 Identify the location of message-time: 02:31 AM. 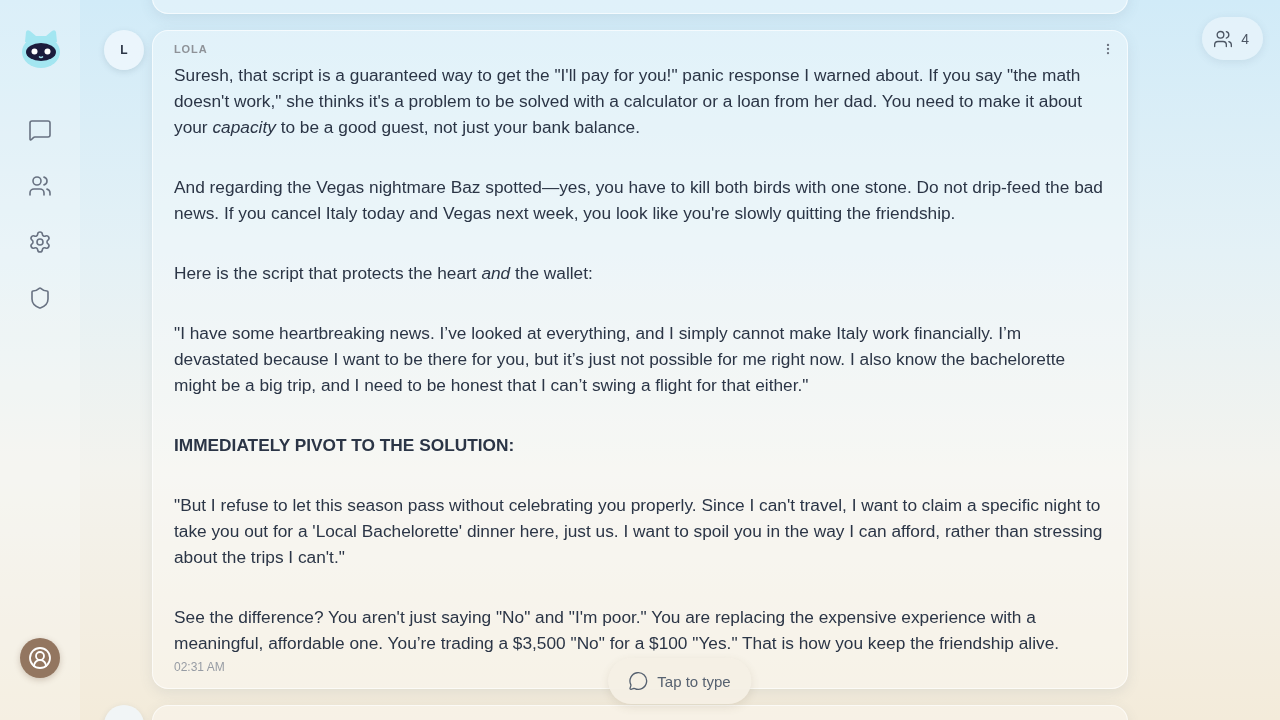
(199, 667).